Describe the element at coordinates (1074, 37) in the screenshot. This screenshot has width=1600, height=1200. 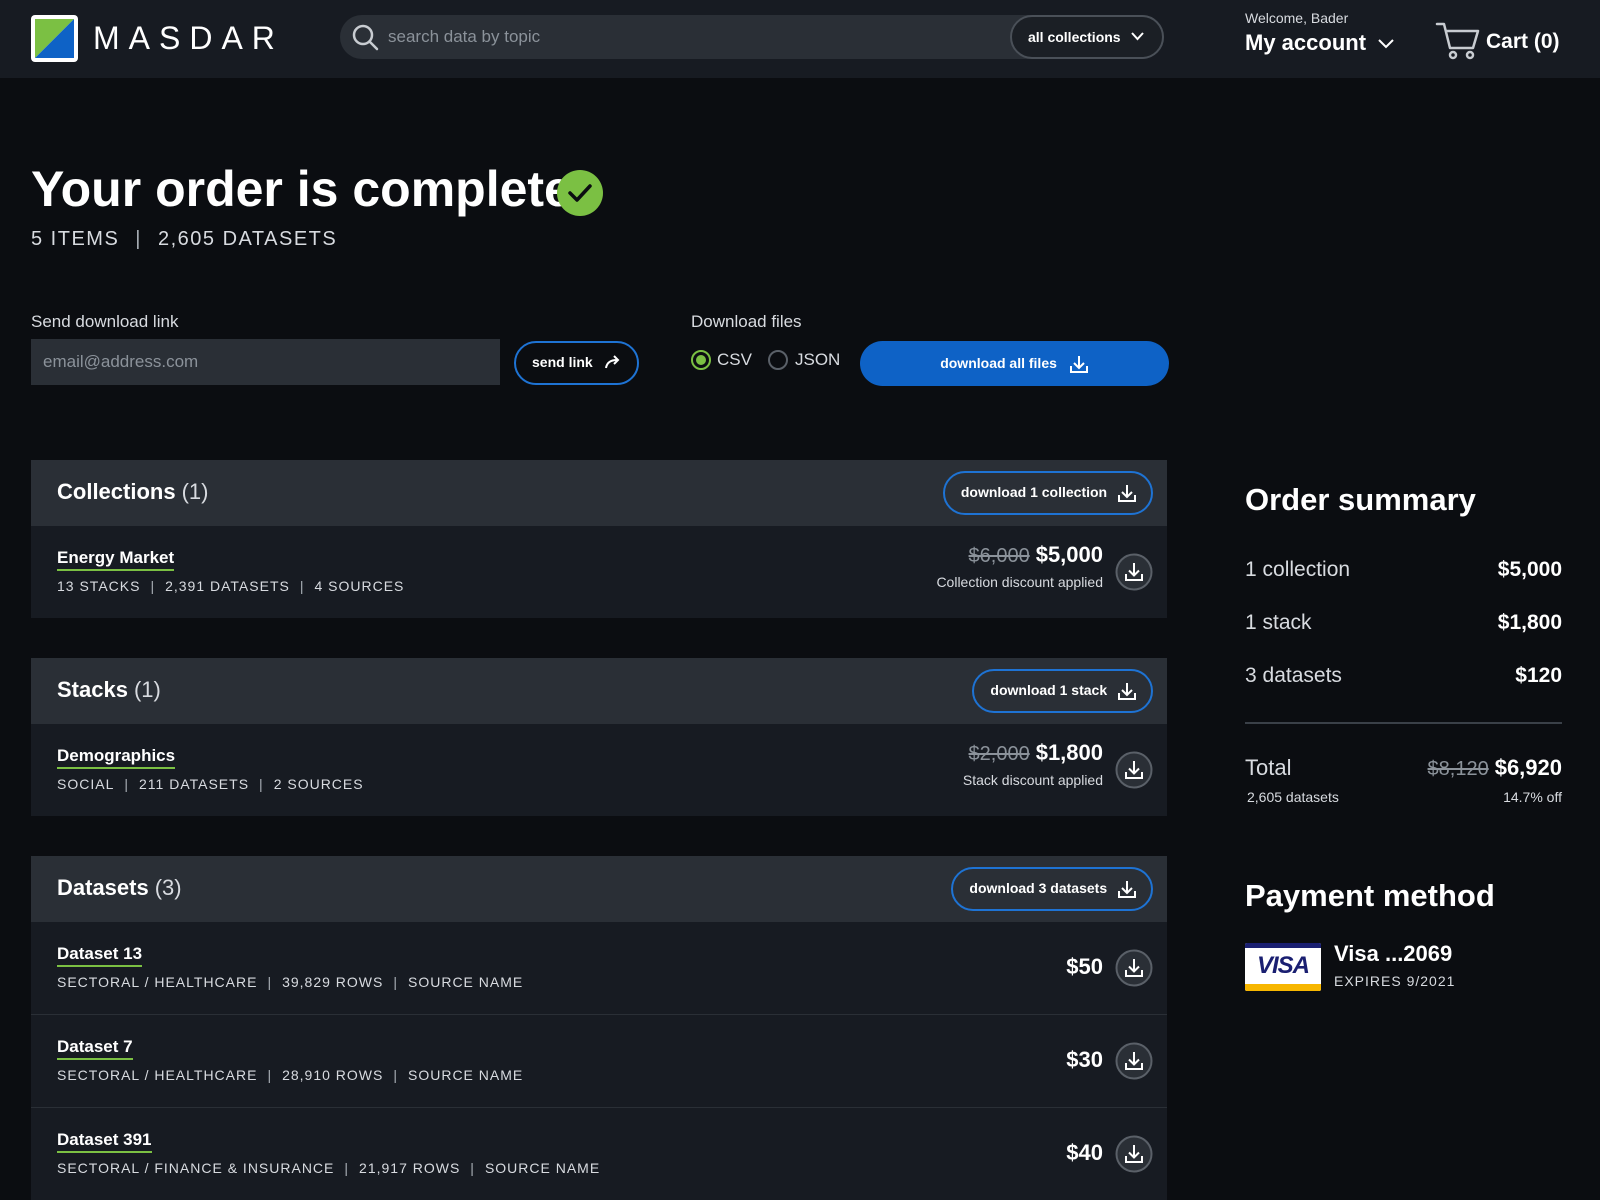
I see `scope-label: all collections` at that location.